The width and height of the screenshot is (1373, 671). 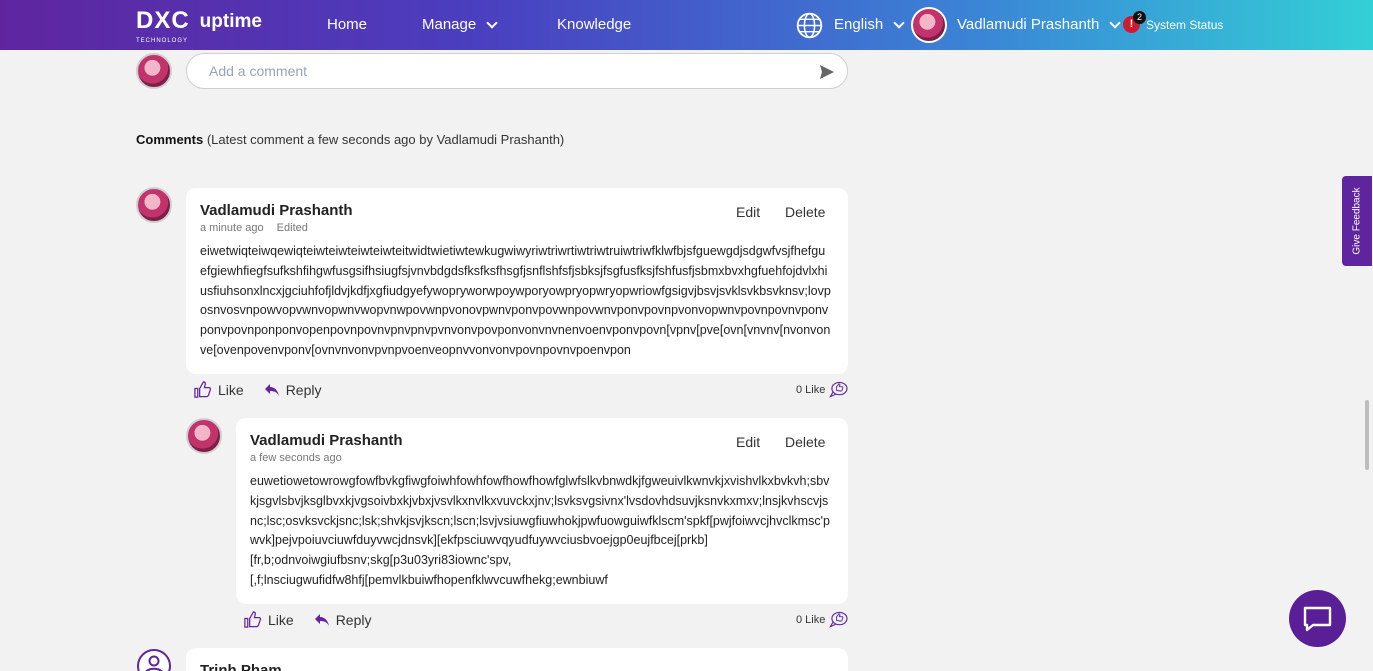 I want to click on send-icon, so click(x=827, y=72).